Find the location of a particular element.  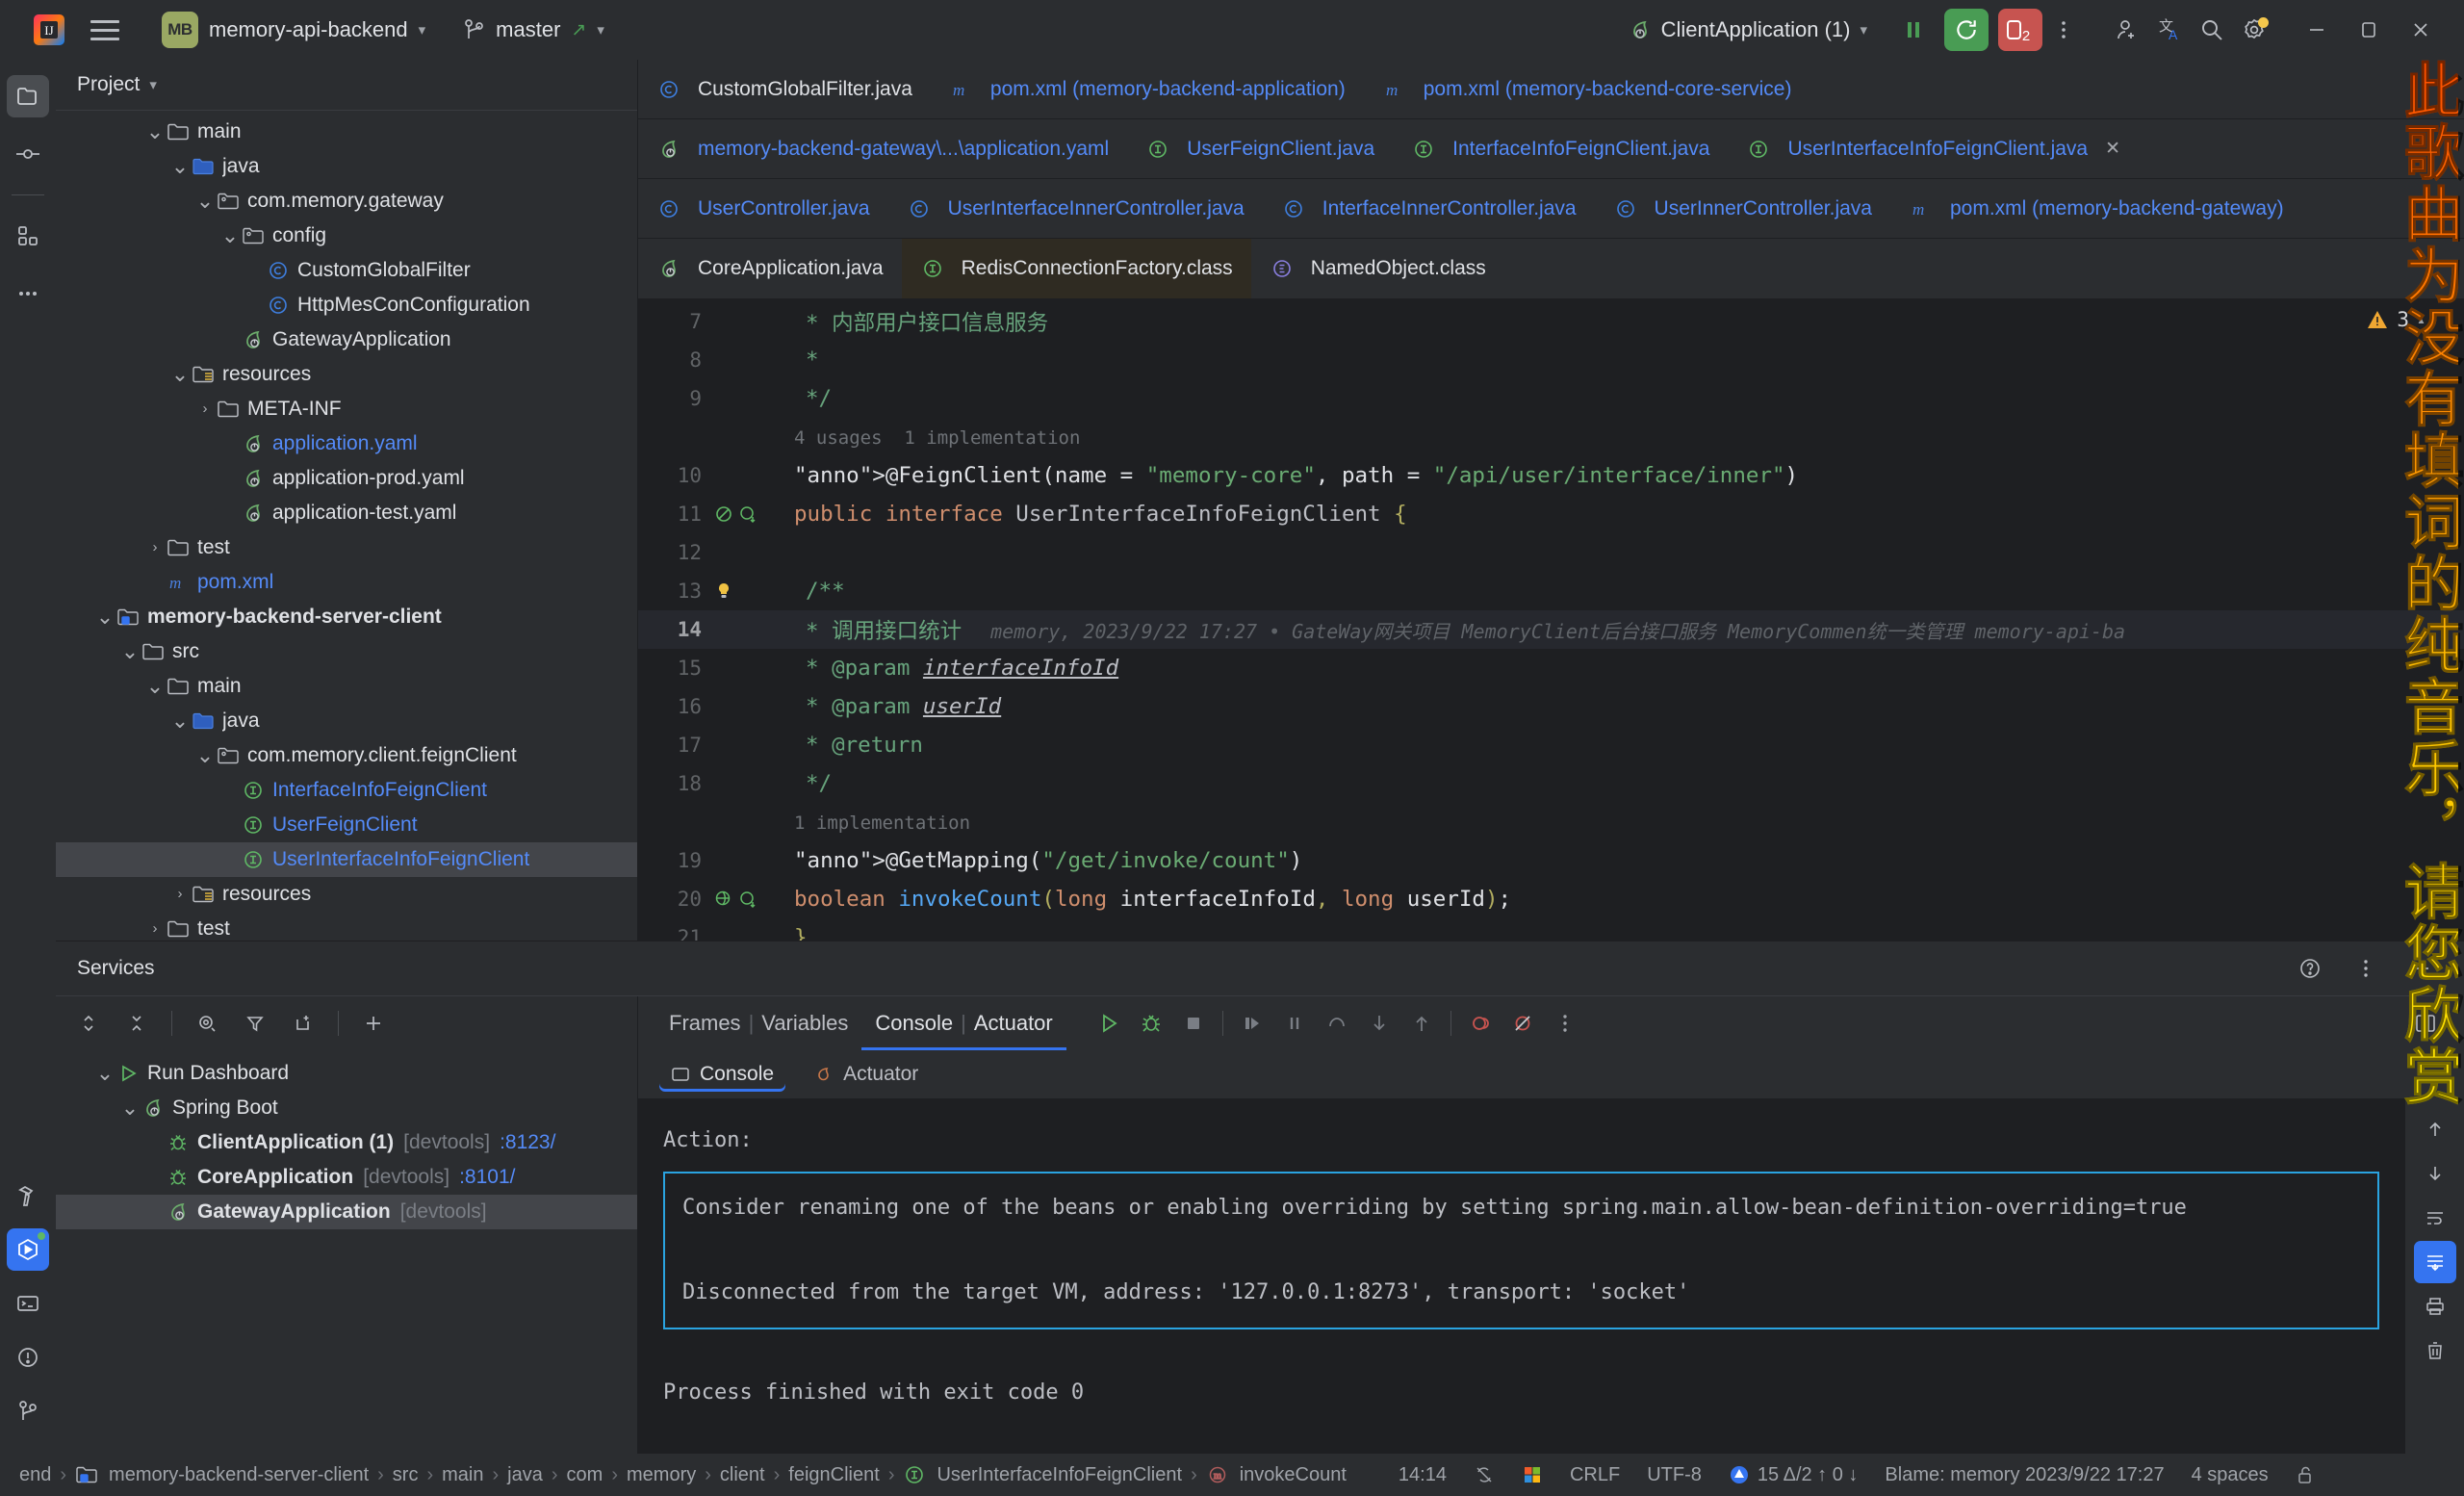

run-more-options-button is located at coordinates (2063, 30).